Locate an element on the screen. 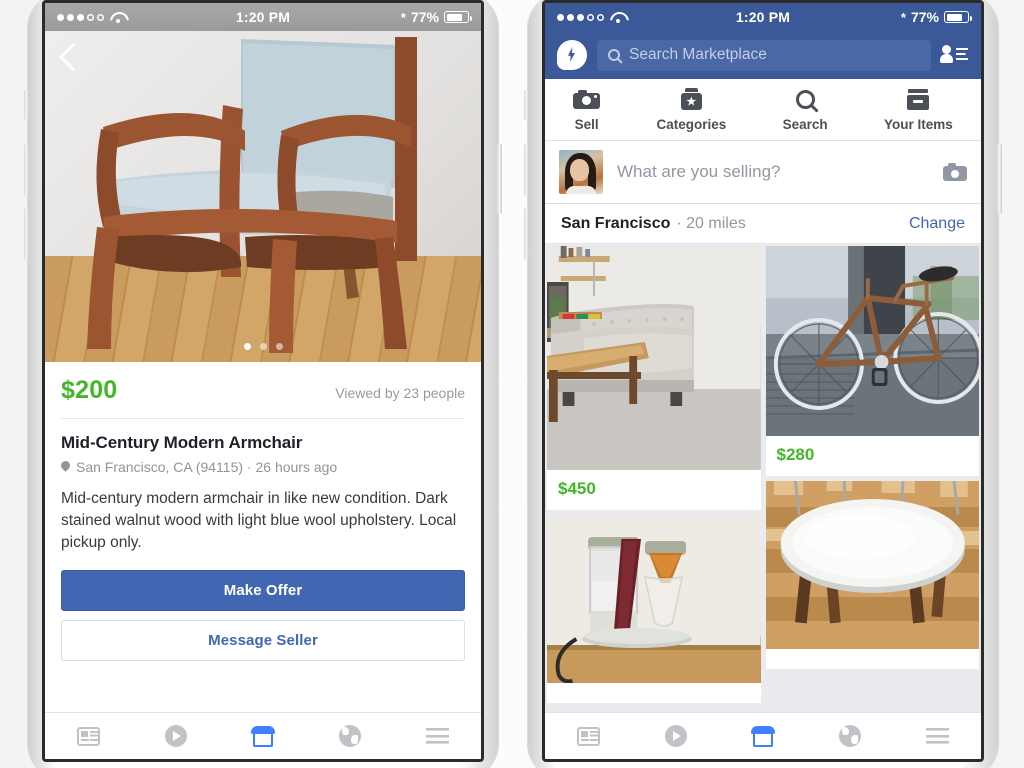 The height and width of the screenshot is (768, 1024). listing-price-sofa: $450 is located at coordinates (577, 488).